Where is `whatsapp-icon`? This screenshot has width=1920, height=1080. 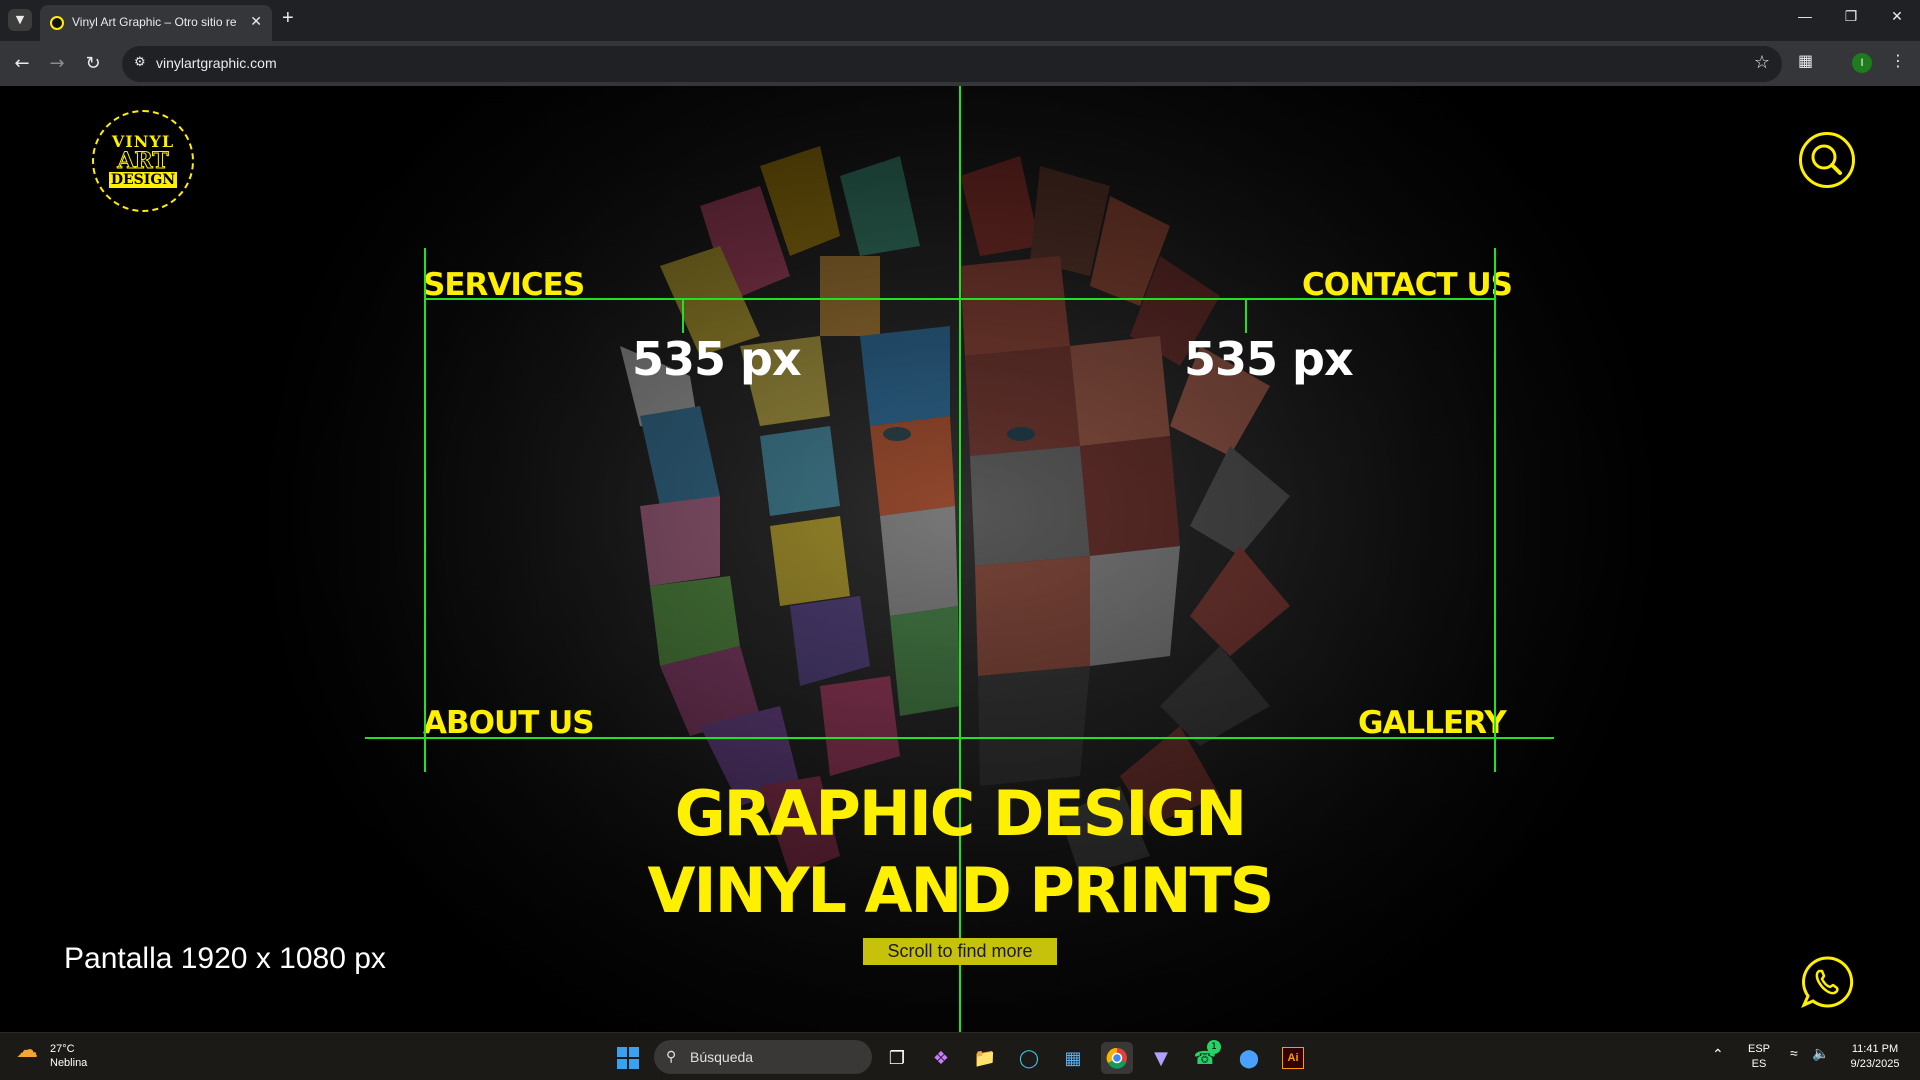 whatsapp-icon is located at coordinates (1827, 982).